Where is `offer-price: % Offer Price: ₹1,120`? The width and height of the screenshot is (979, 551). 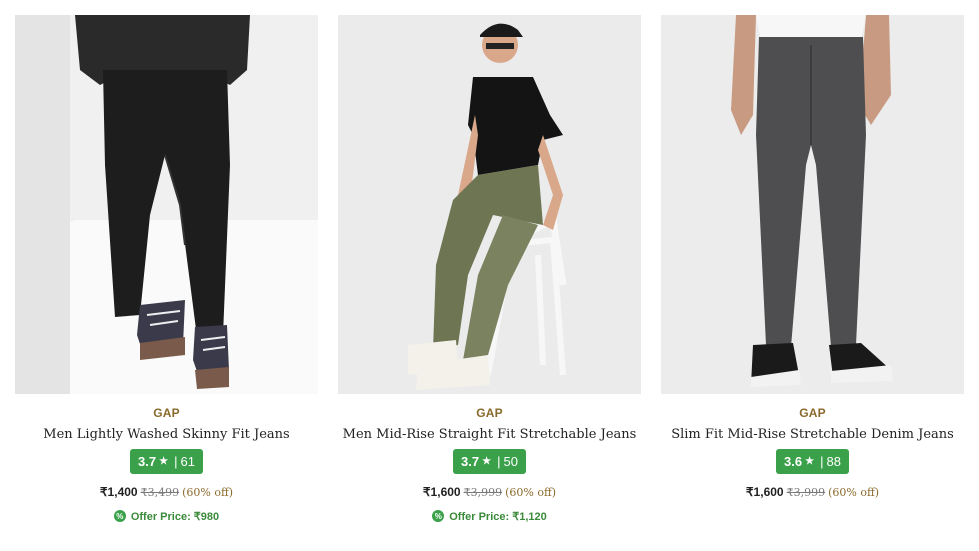 offer-price: % Offer Price: ₹1,120 is located at coordinates (489, 516).